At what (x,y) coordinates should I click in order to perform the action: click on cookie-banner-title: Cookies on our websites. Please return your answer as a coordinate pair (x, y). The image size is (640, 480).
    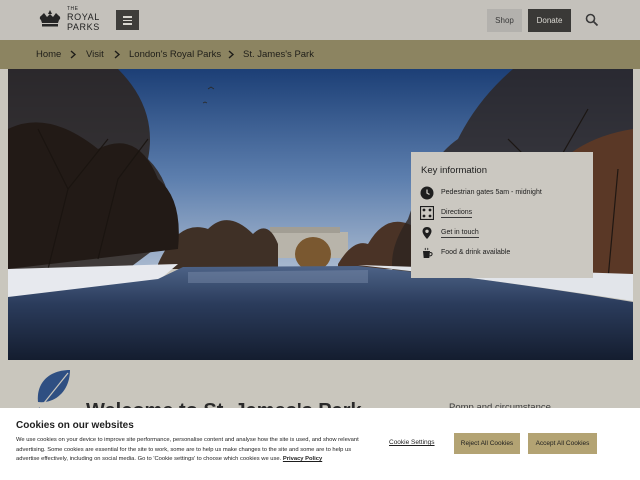
    Looking at the image, I should click on (75, 425).